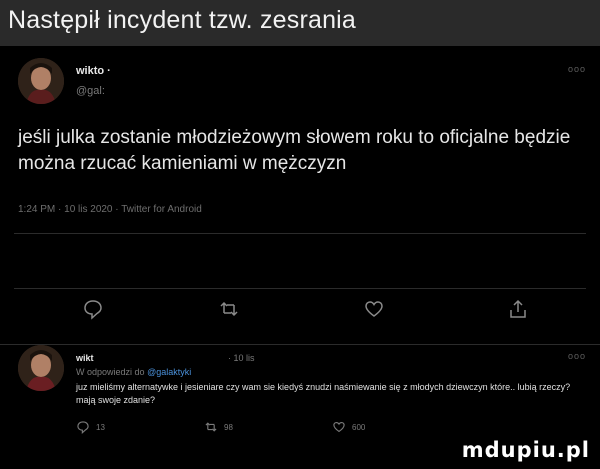  Describe the element at coordinates (85, 358) in the screenshot. I see `display-name: wikt` at that location.